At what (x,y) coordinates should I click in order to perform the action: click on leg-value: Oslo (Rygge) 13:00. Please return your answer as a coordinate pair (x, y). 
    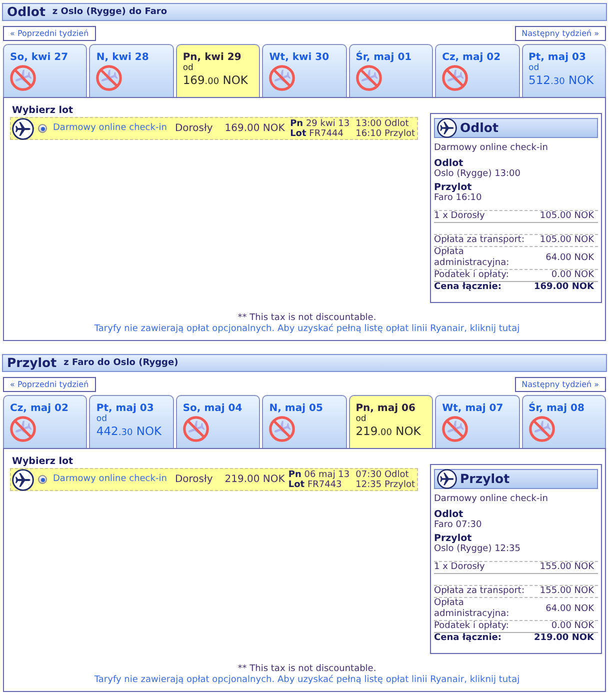
    Looking at the image, I should click on (477, 174).